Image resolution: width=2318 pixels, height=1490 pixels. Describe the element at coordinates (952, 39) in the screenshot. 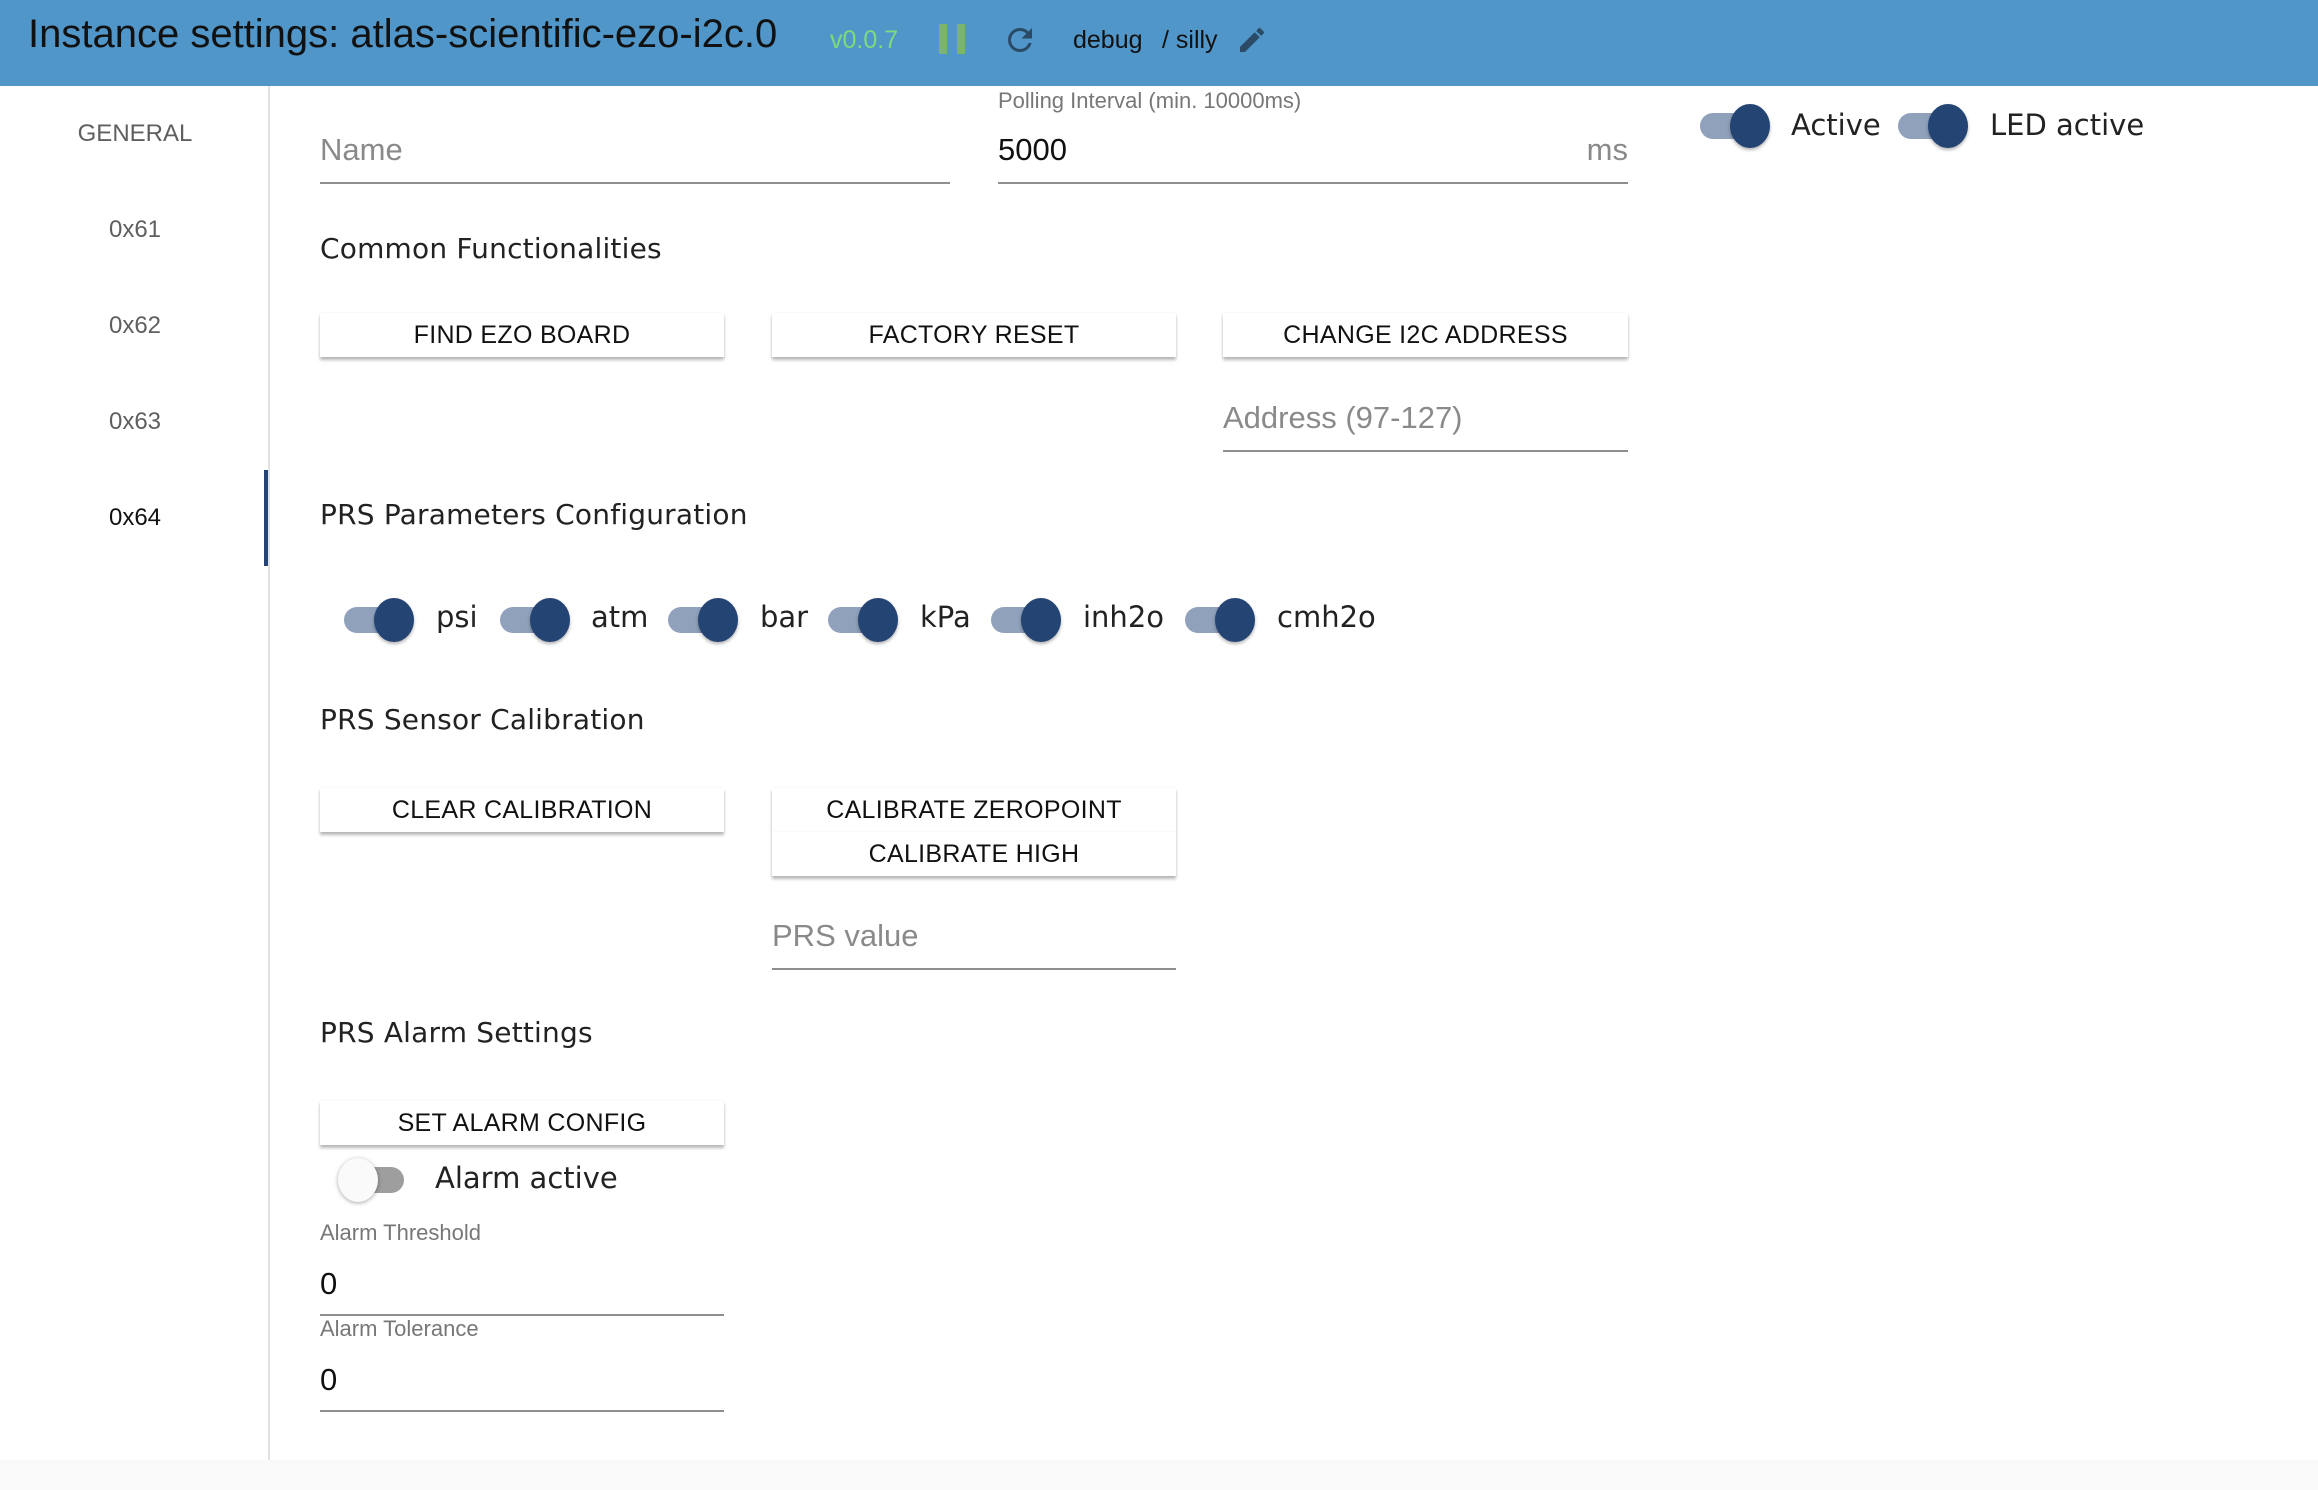

I see `pause-icon` at that location.